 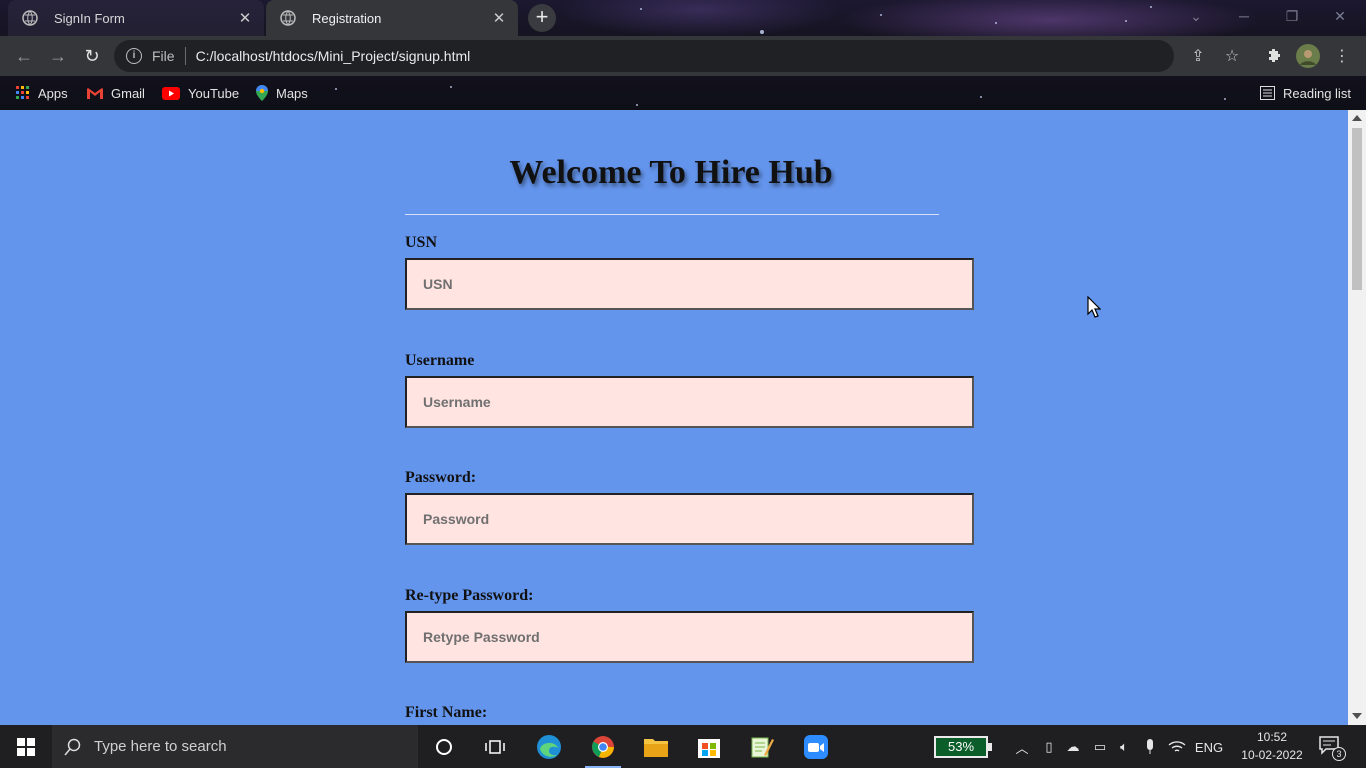 What do you see at coordinates (689, 519) in the screenshot?
I see `password-input` at bounding box center [689, 519].